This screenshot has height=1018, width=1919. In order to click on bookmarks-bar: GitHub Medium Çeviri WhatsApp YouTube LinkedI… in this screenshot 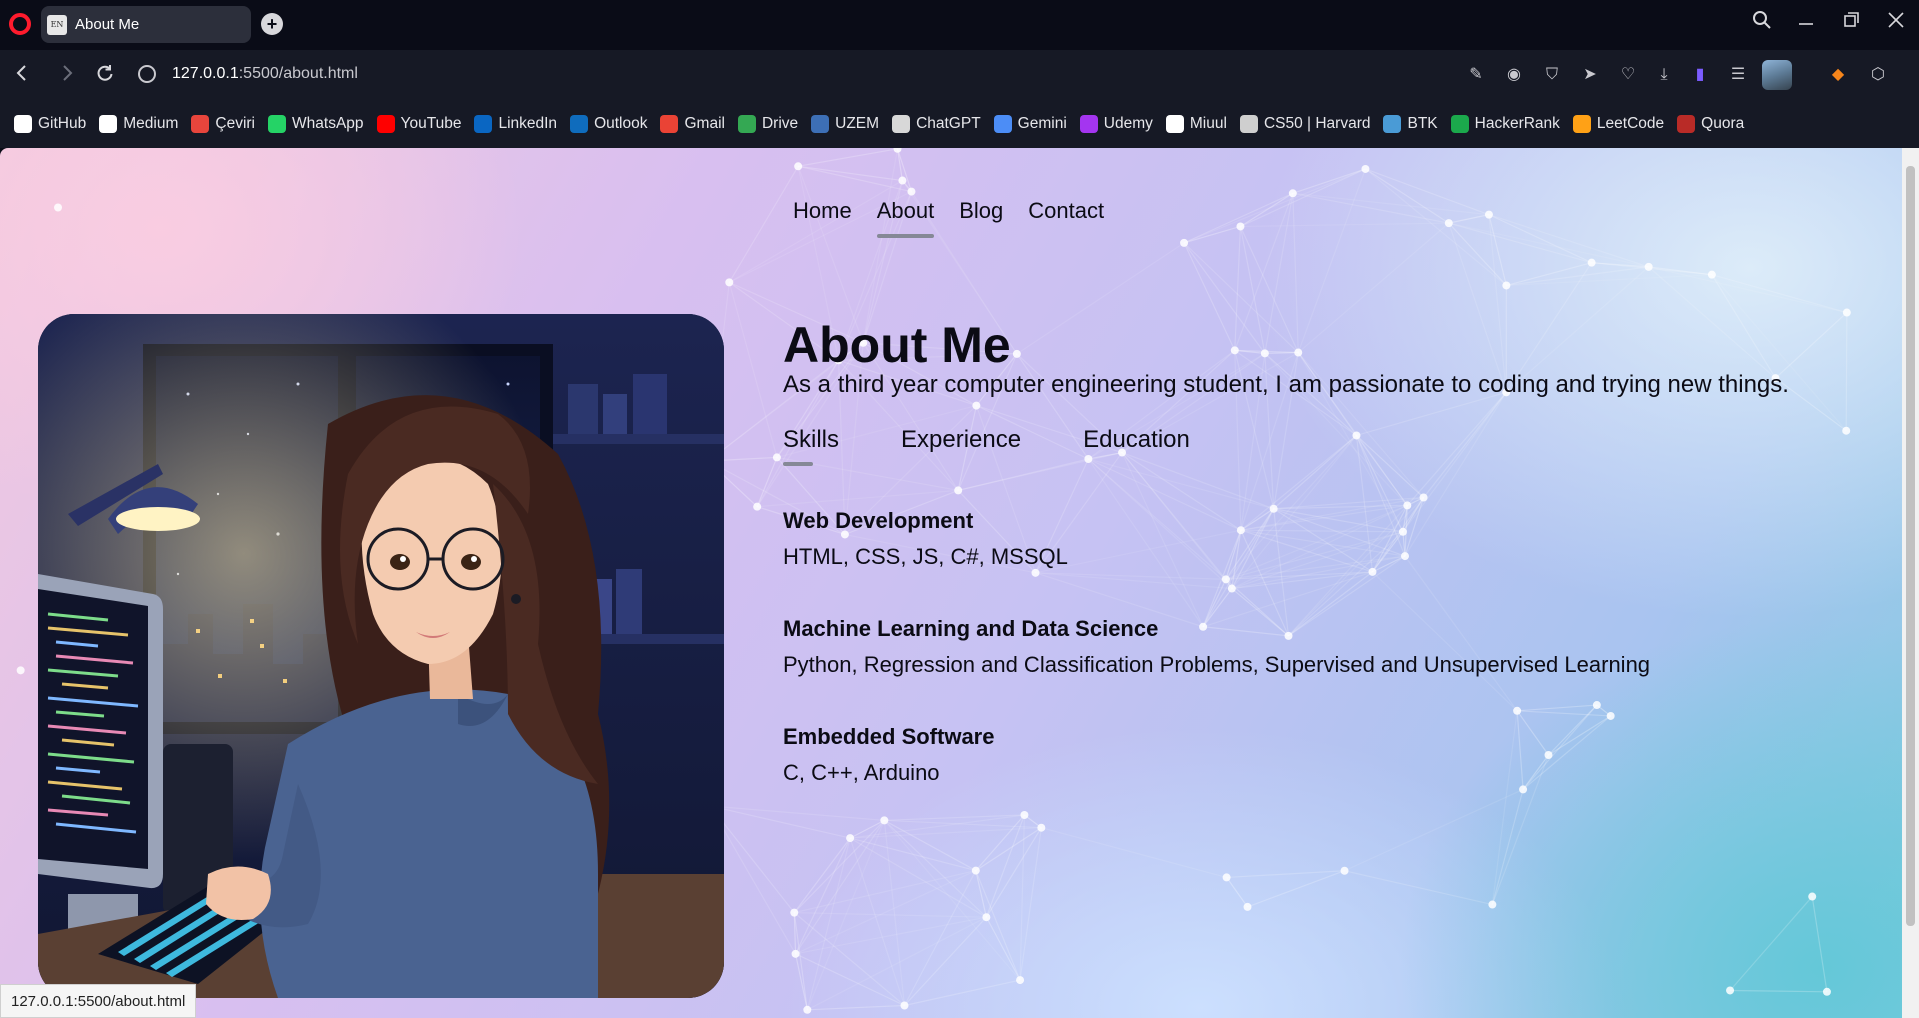, I will do `click(959, 124)`.